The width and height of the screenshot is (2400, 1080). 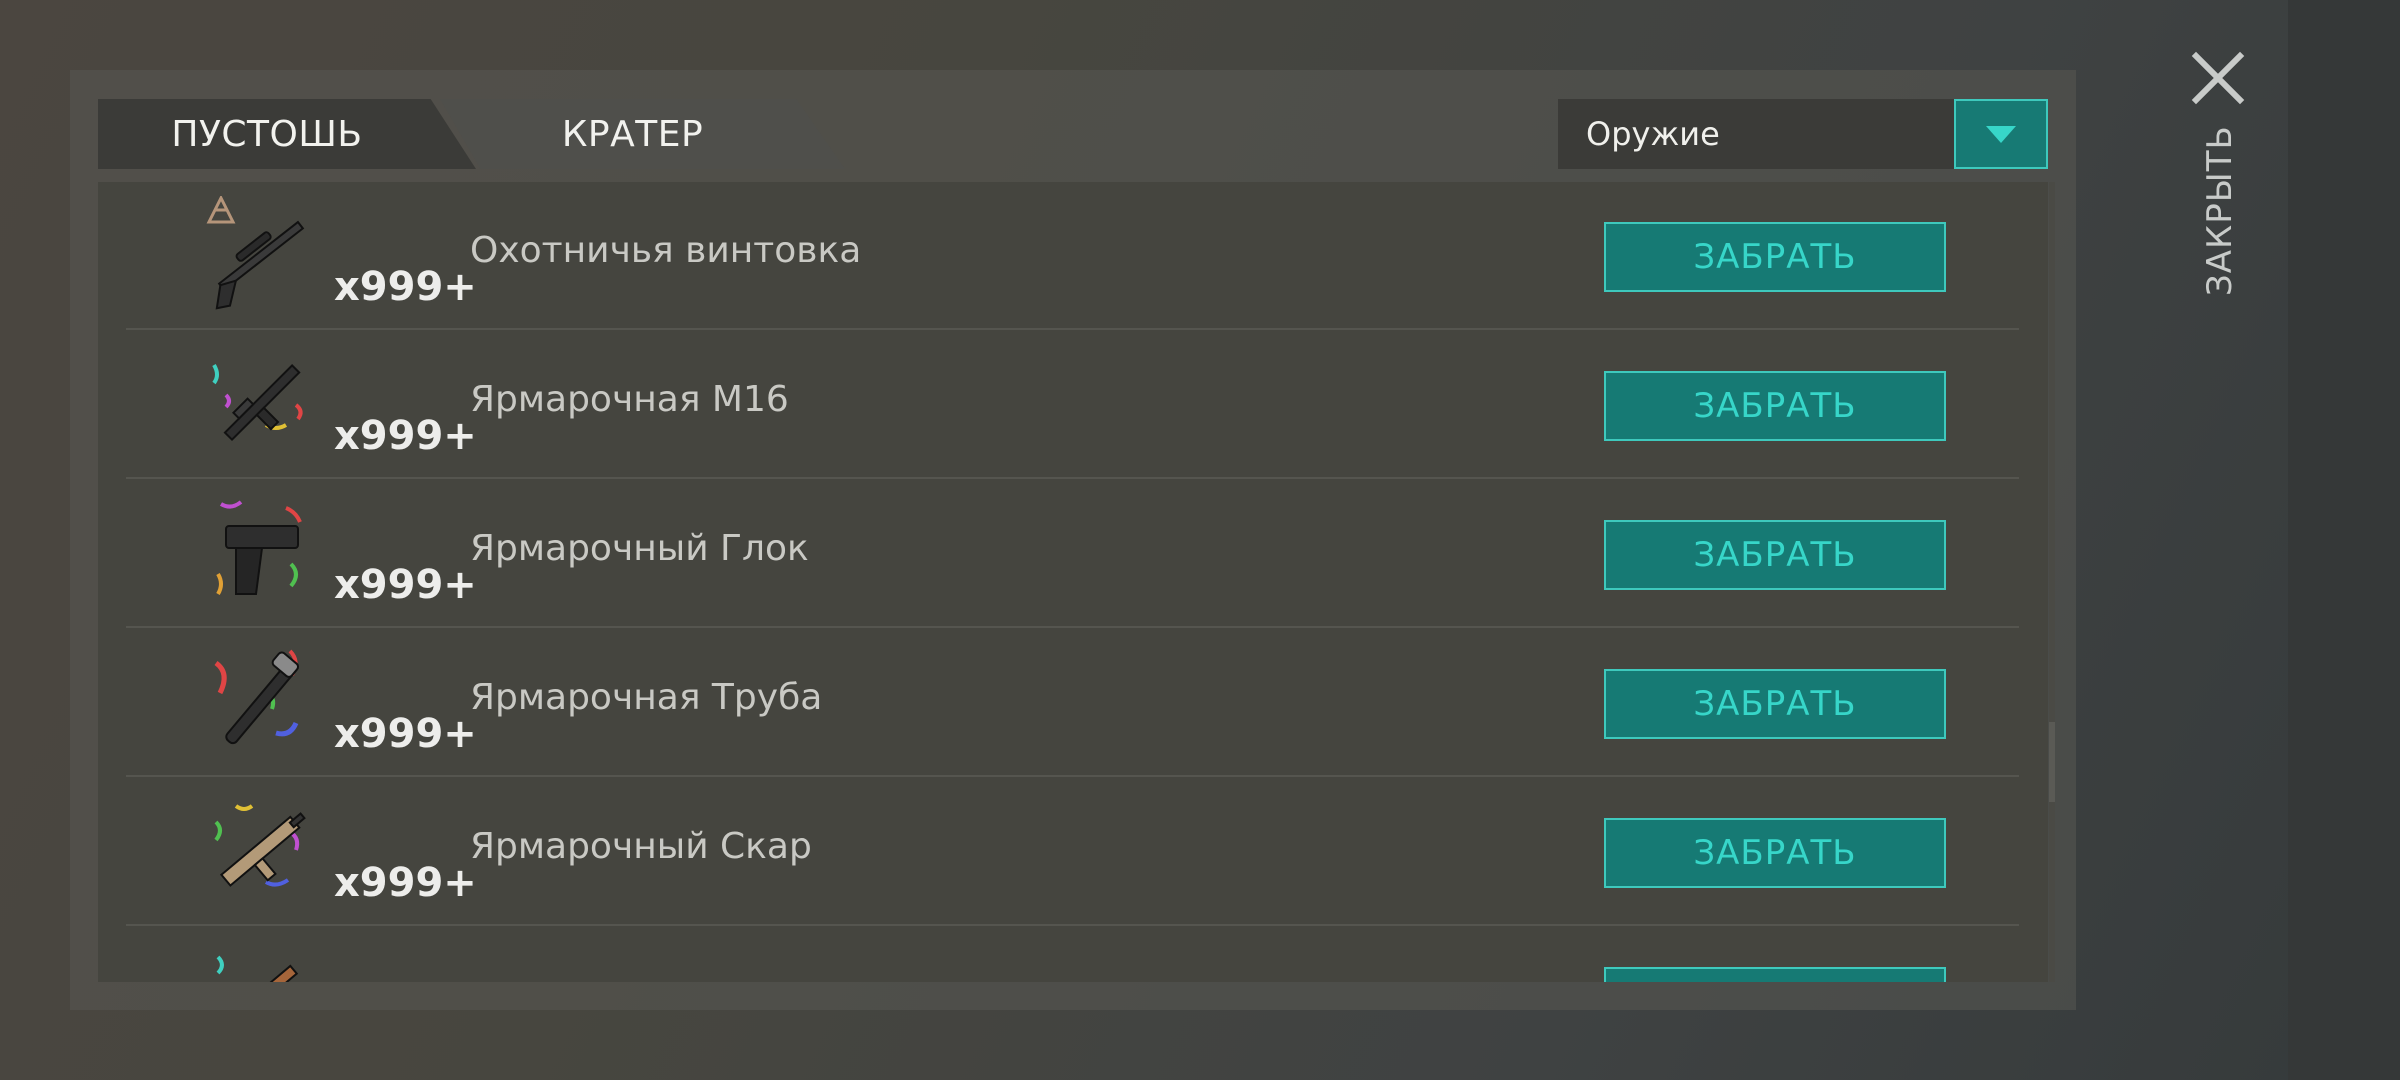 I want to click on close-label: ЗАКРЫТЬ, so click(x=2220, y=210).